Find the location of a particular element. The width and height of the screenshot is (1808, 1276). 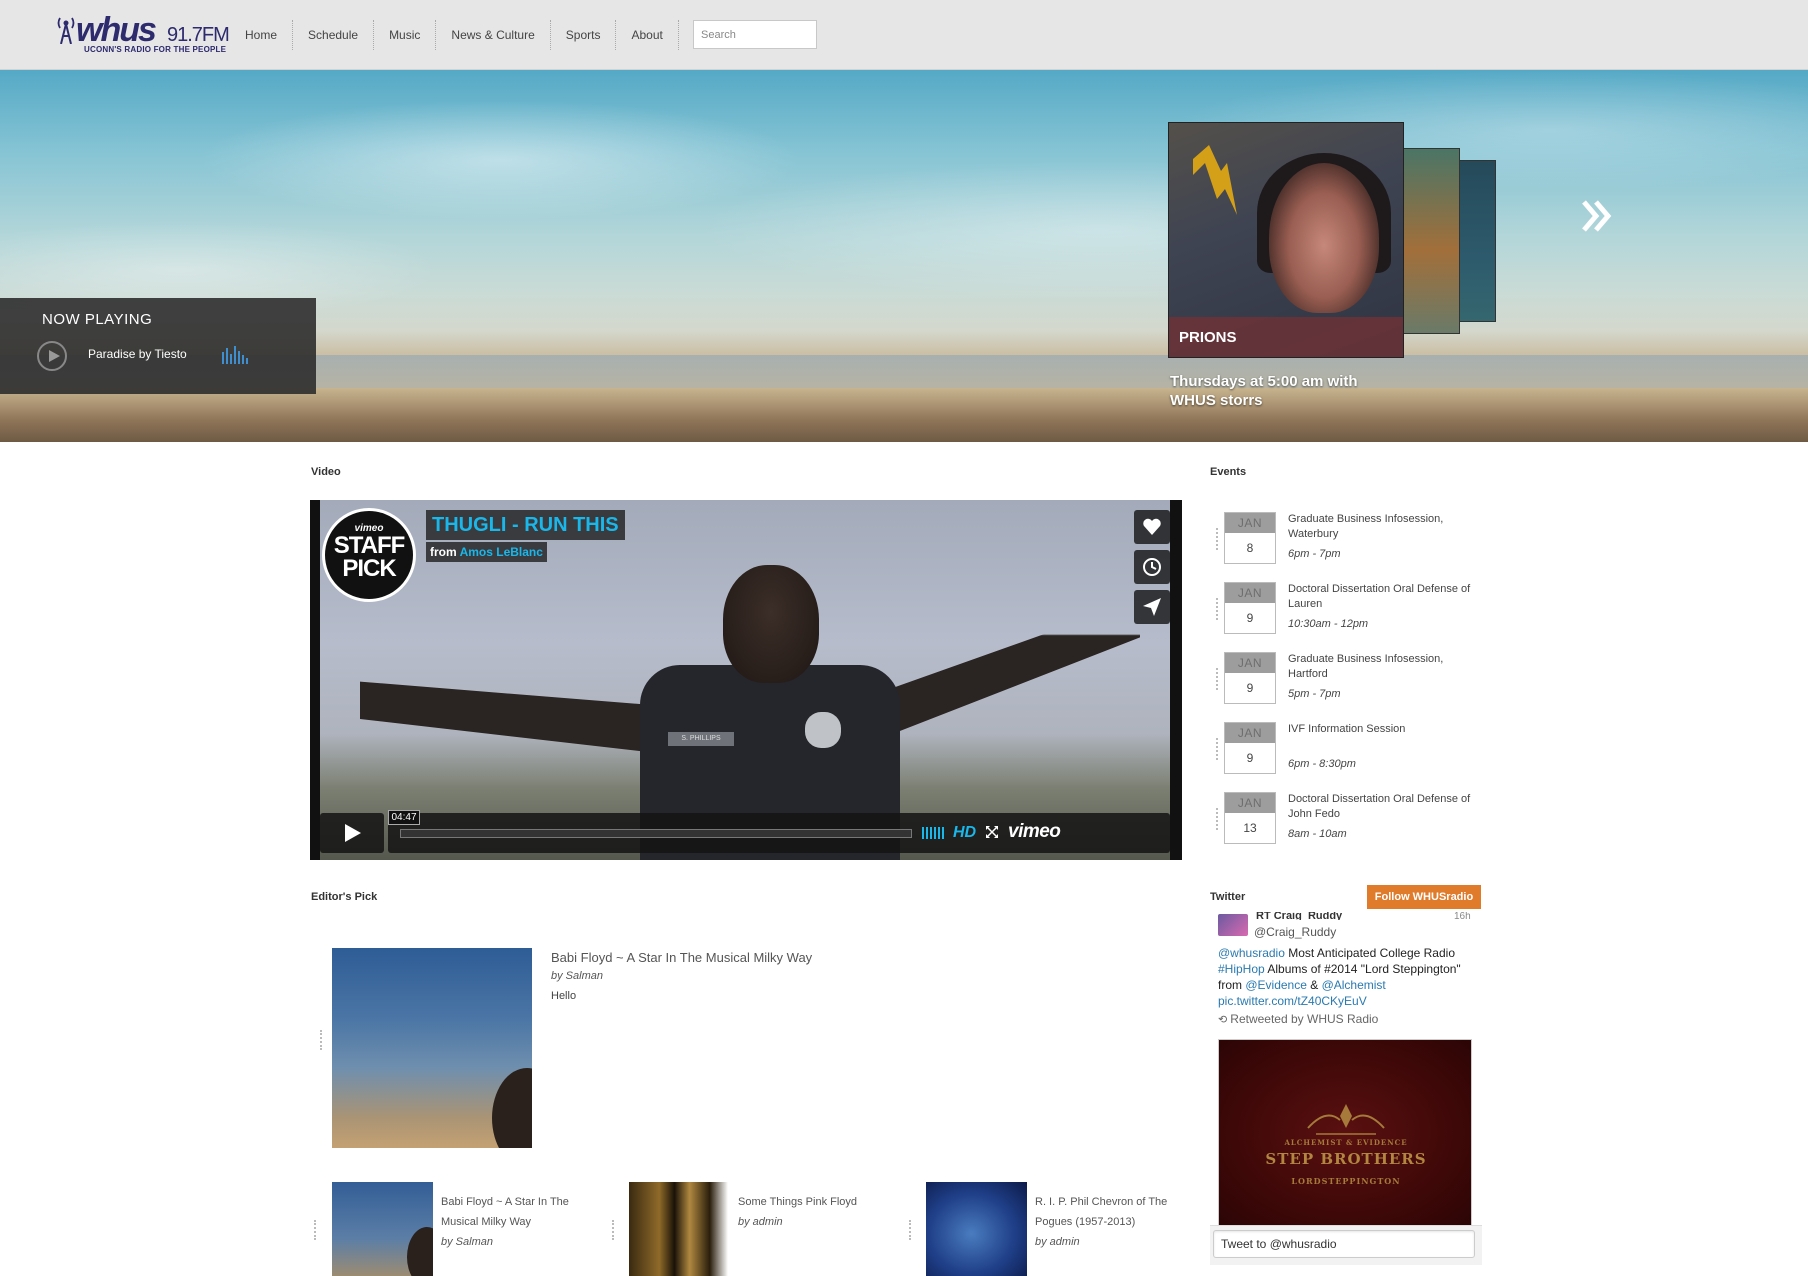

video-author: Amos LeBlanc is located at coordinates (501, 552).